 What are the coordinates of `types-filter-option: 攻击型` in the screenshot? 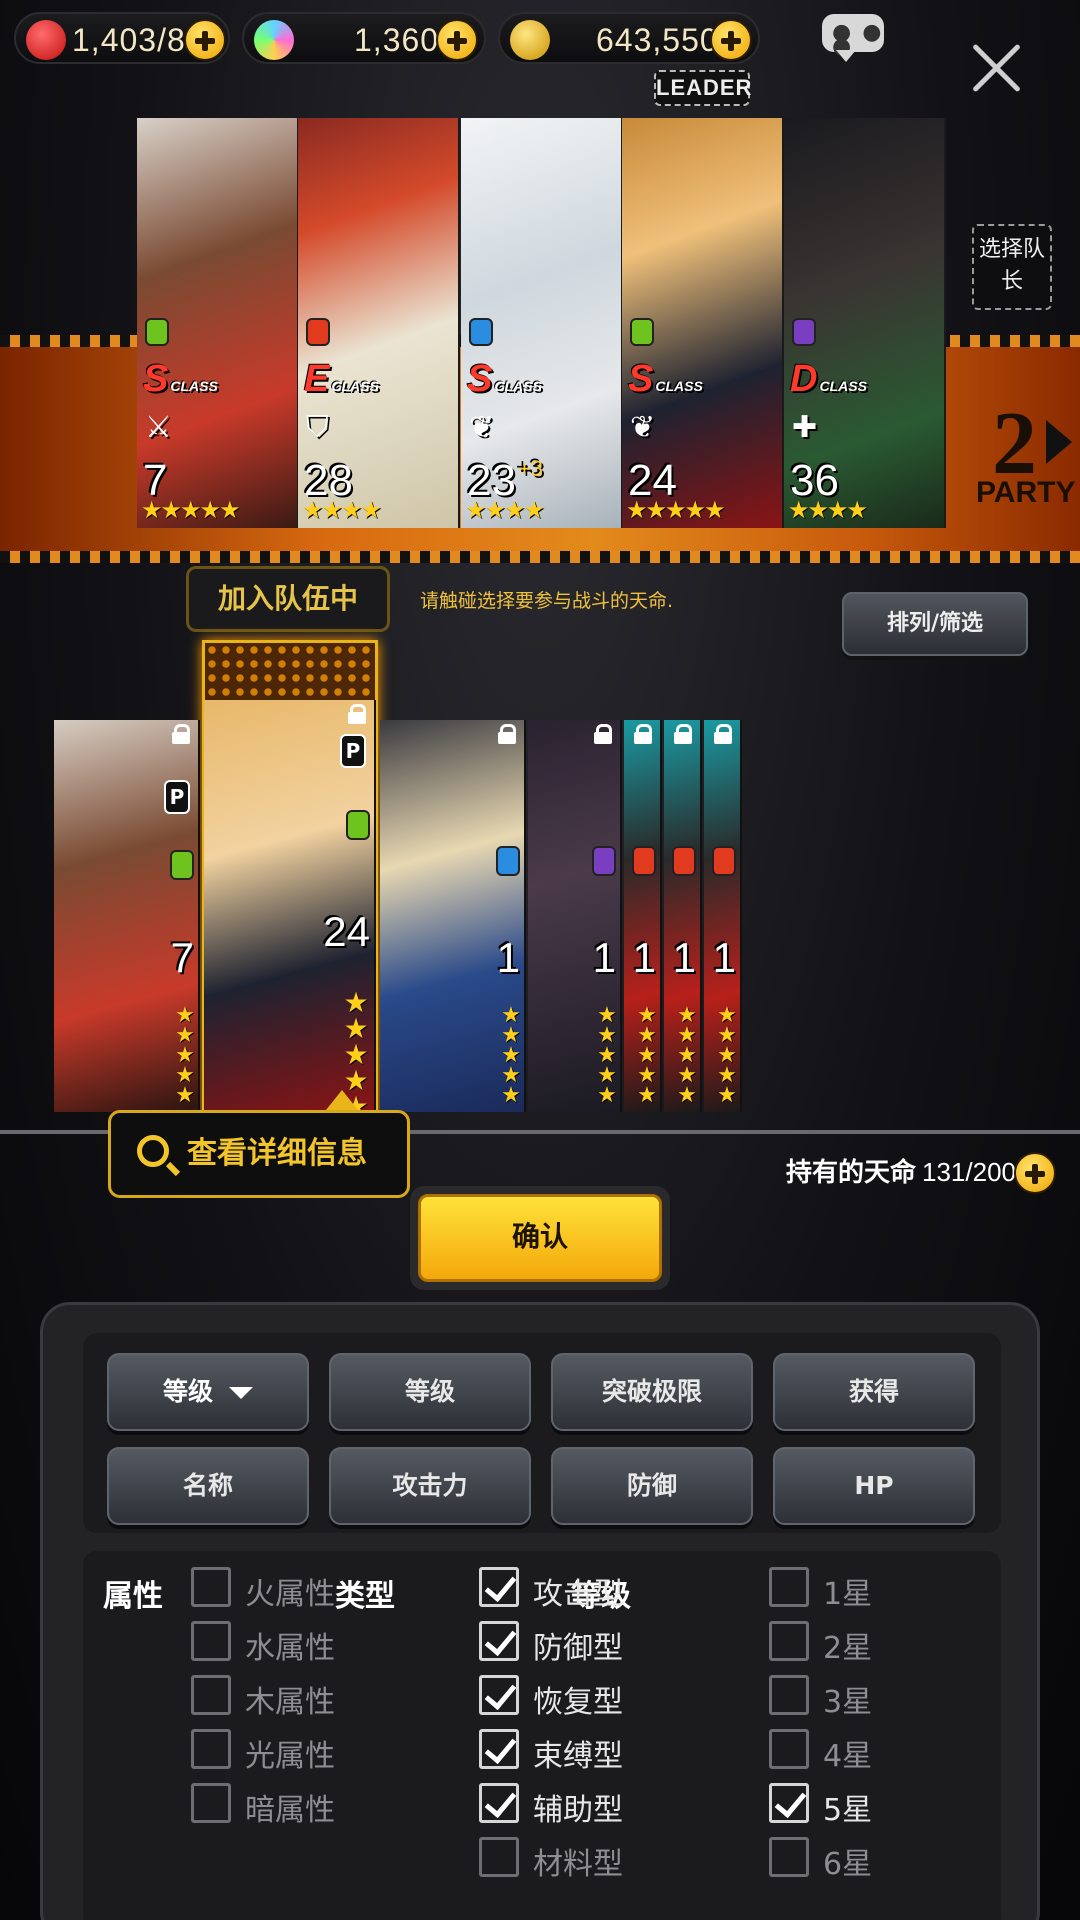 It's located at (579, 1590).